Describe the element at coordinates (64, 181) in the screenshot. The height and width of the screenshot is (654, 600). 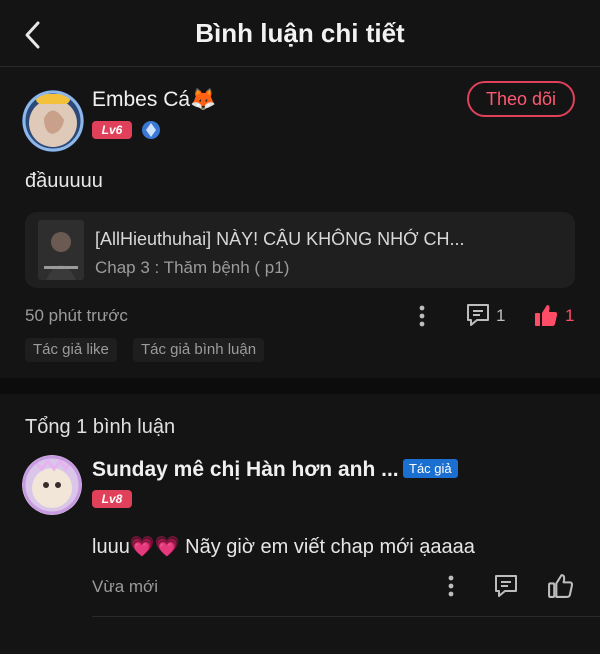
I see `comment-text: đầuuuuu` at that location.